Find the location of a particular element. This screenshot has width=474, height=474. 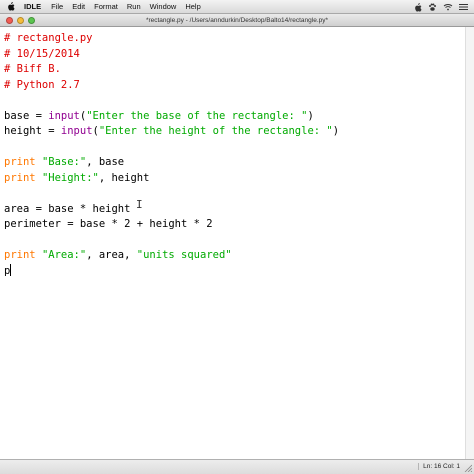

code-line: print "Height:", height is located at coordinates (171, 179).